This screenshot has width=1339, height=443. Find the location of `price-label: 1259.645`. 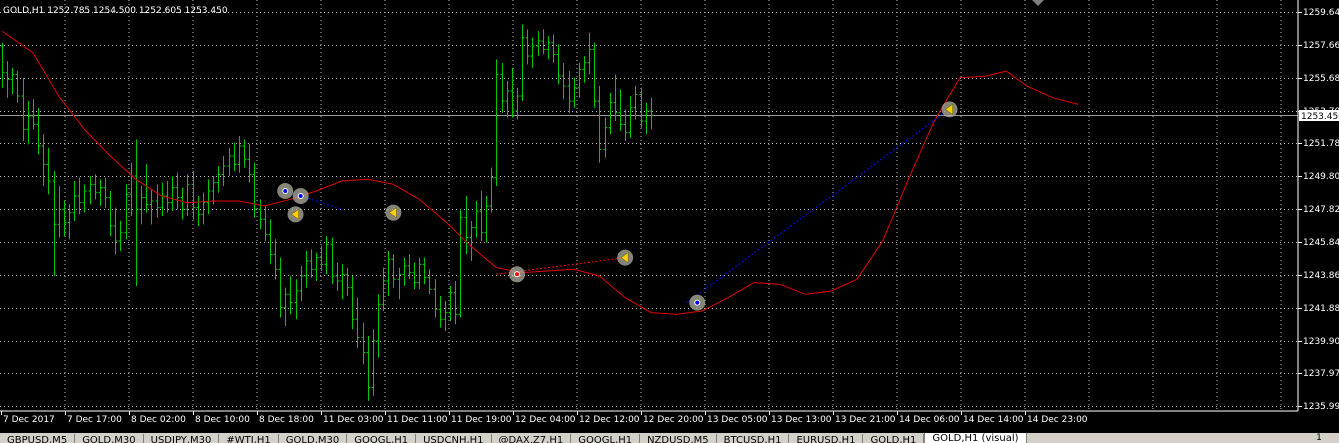

price-label: 1259.645 is located at coordinates (1321, 13).